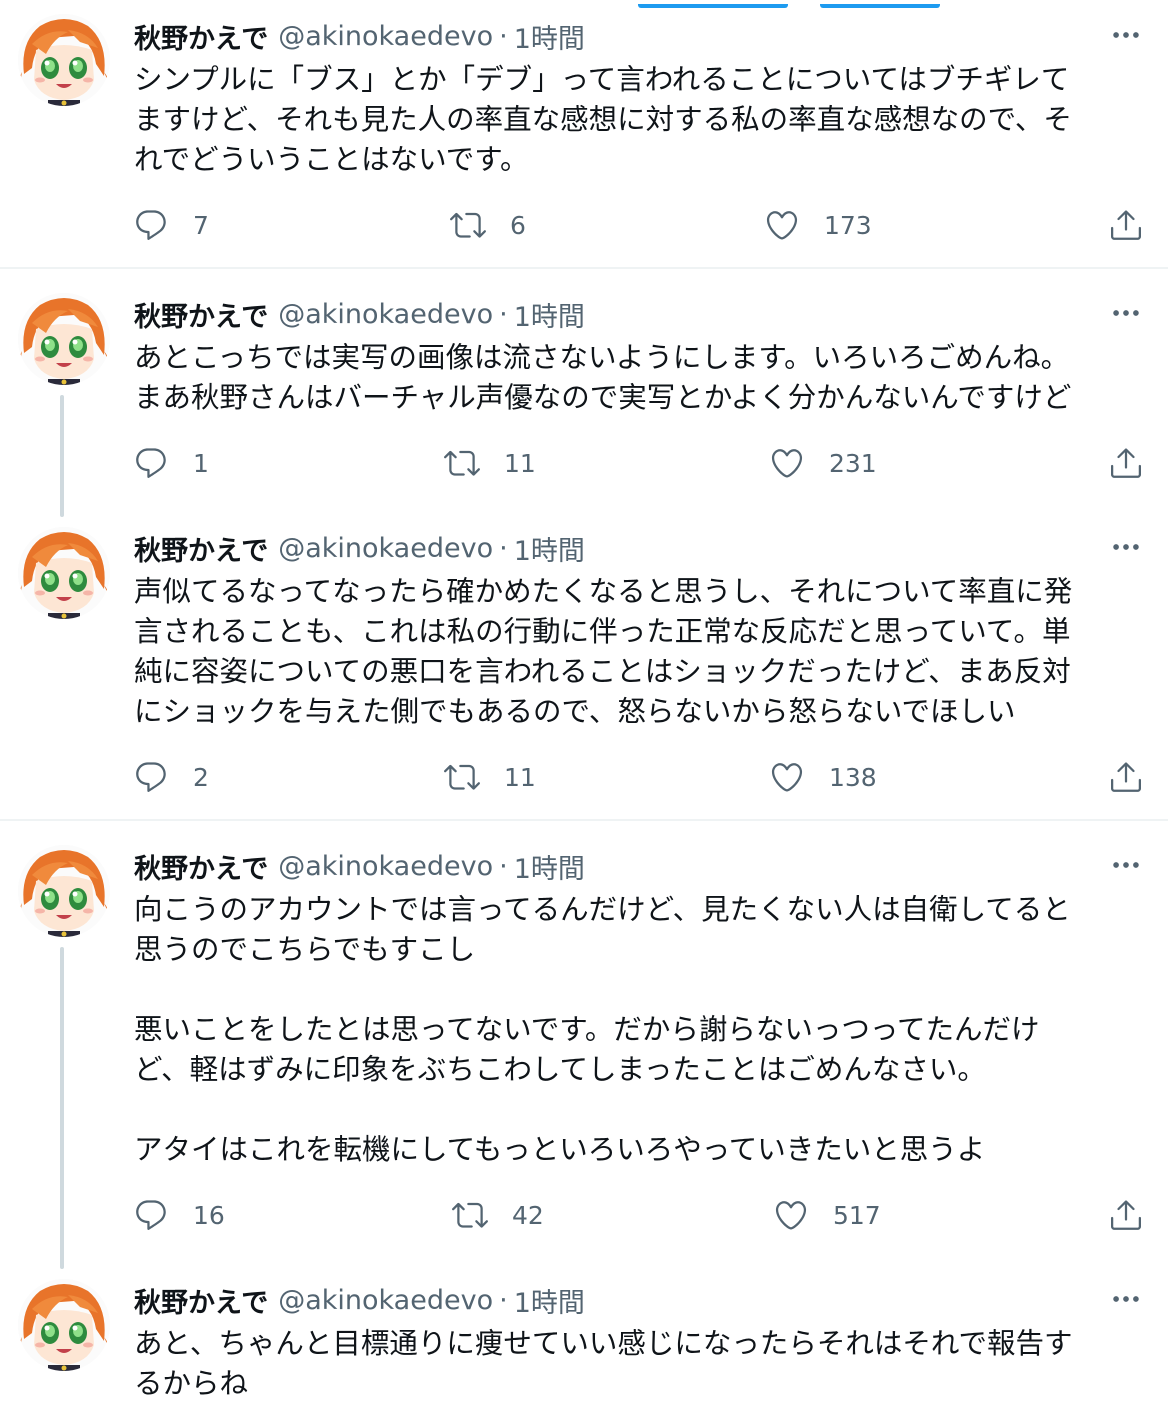  I want to click on reply-button: 16, so click(179, 1215).